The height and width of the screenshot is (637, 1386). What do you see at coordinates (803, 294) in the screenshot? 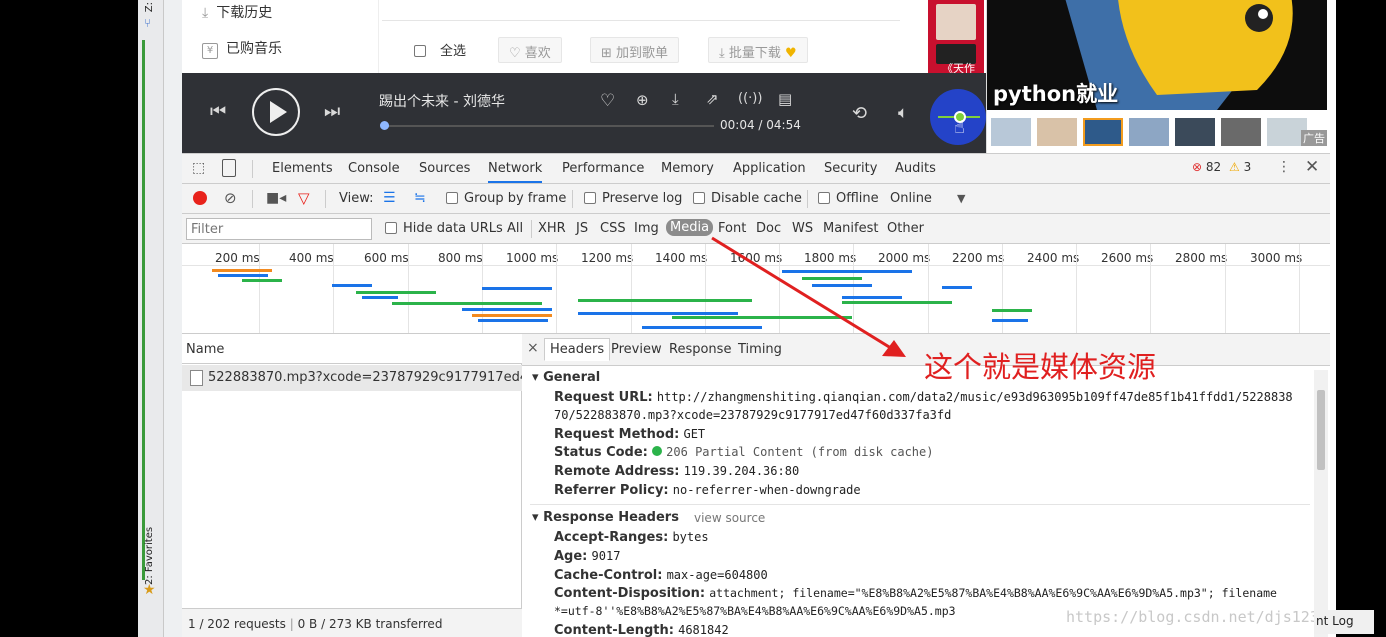
I see `annotation-arrow-line` at bounding box center [803, 294].